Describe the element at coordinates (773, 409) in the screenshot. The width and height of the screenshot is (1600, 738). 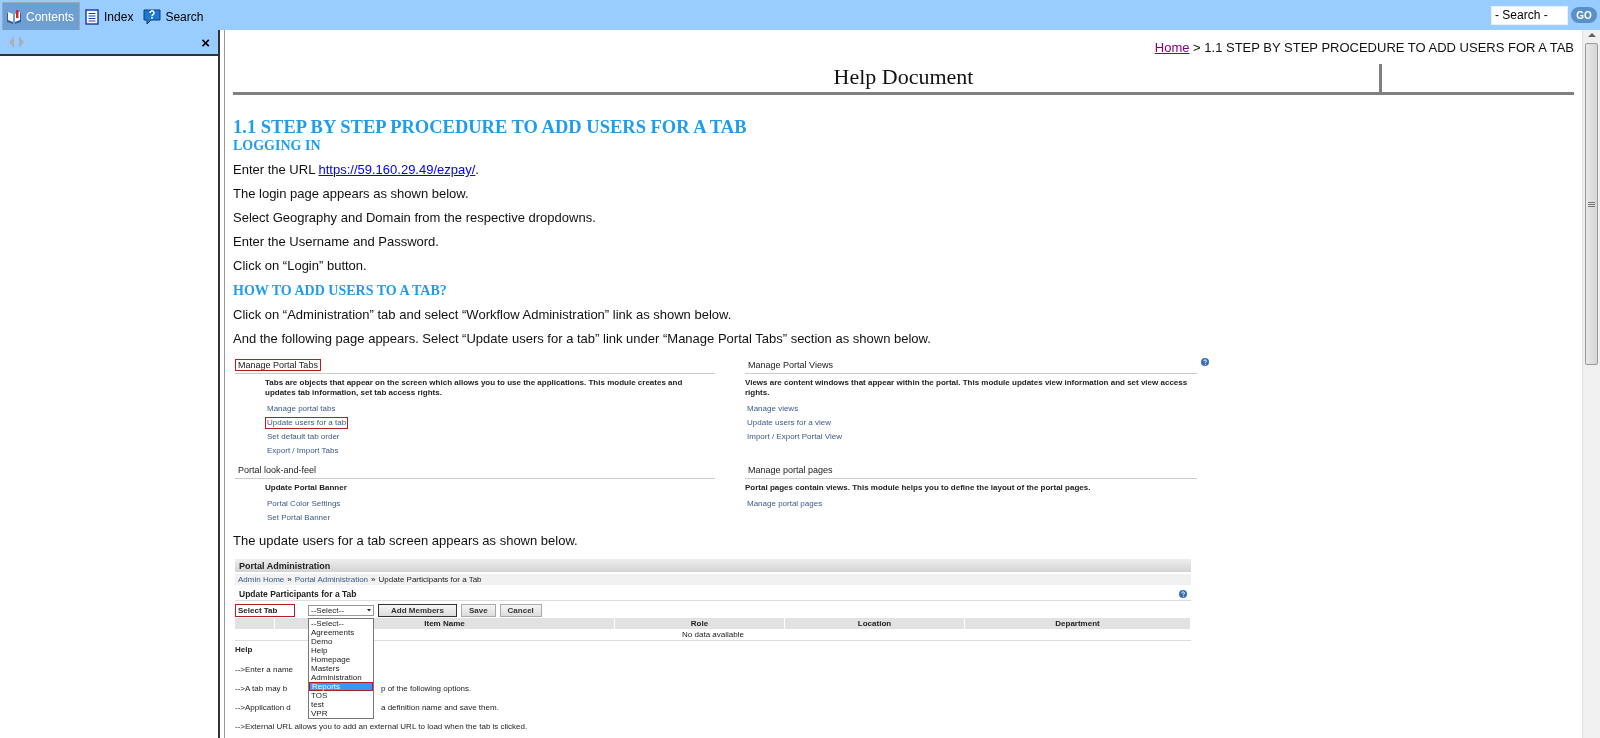
I see `module-link: Manage views` at that location.